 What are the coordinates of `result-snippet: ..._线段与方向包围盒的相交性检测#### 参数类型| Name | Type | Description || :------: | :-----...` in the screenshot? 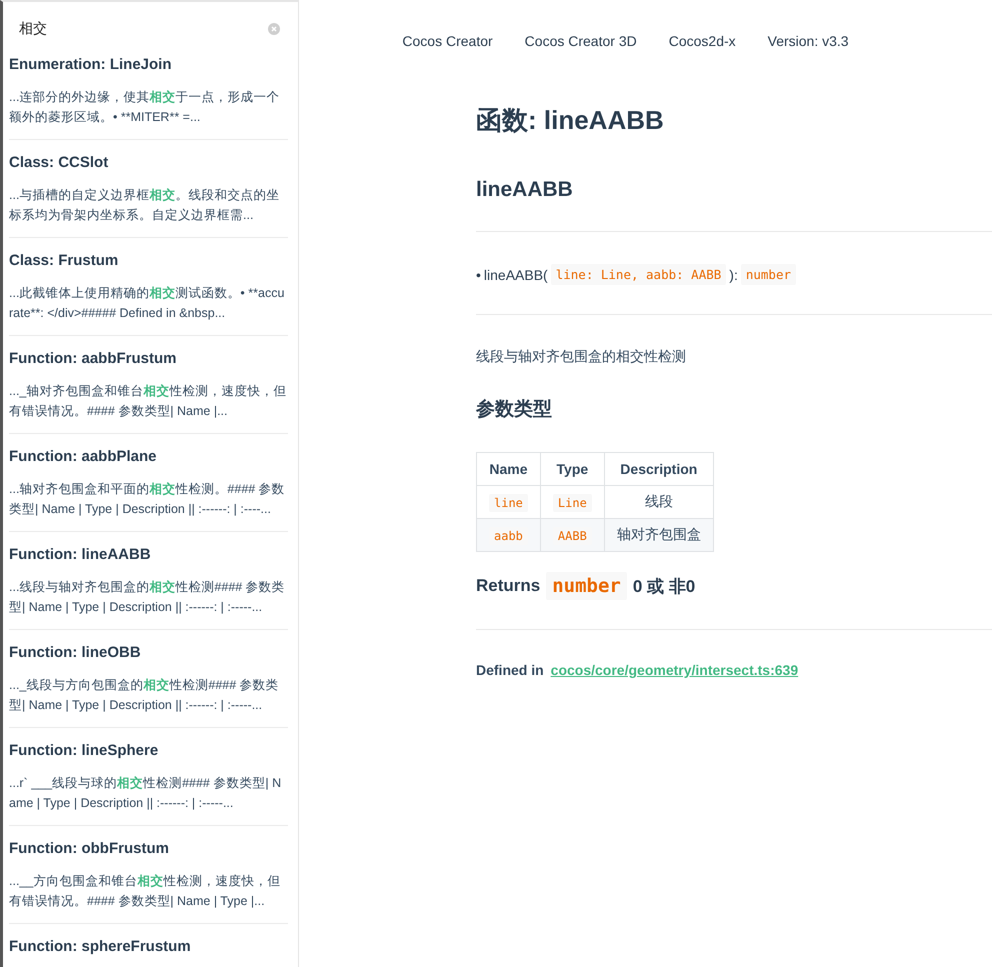 It's located at (144, 695).